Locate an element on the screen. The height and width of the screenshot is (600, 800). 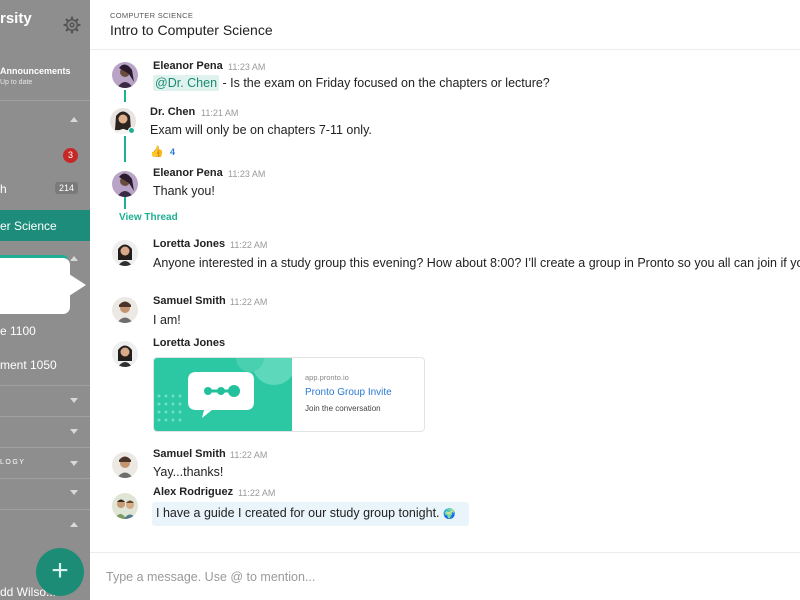
tooltip-popup is located at coordinates (35, 286).